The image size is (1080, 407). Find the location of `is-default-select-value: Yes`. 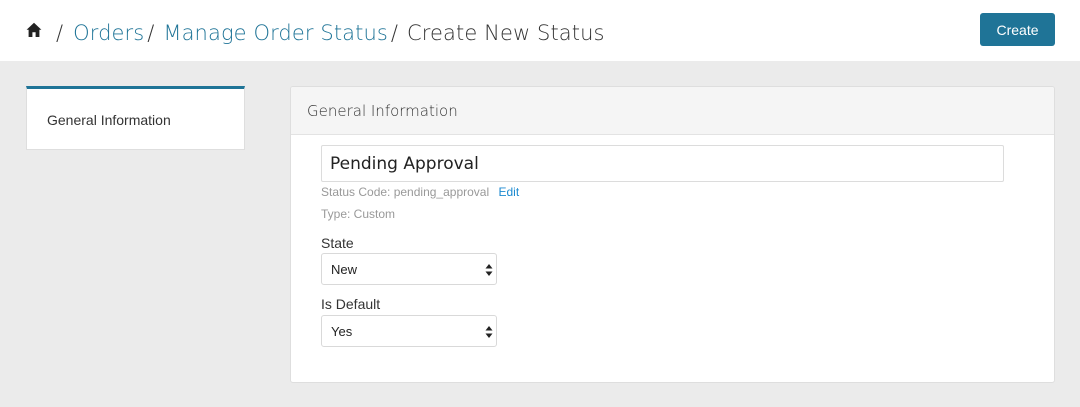

is-default-select-value: Yes is located at coordinates (342, 331).